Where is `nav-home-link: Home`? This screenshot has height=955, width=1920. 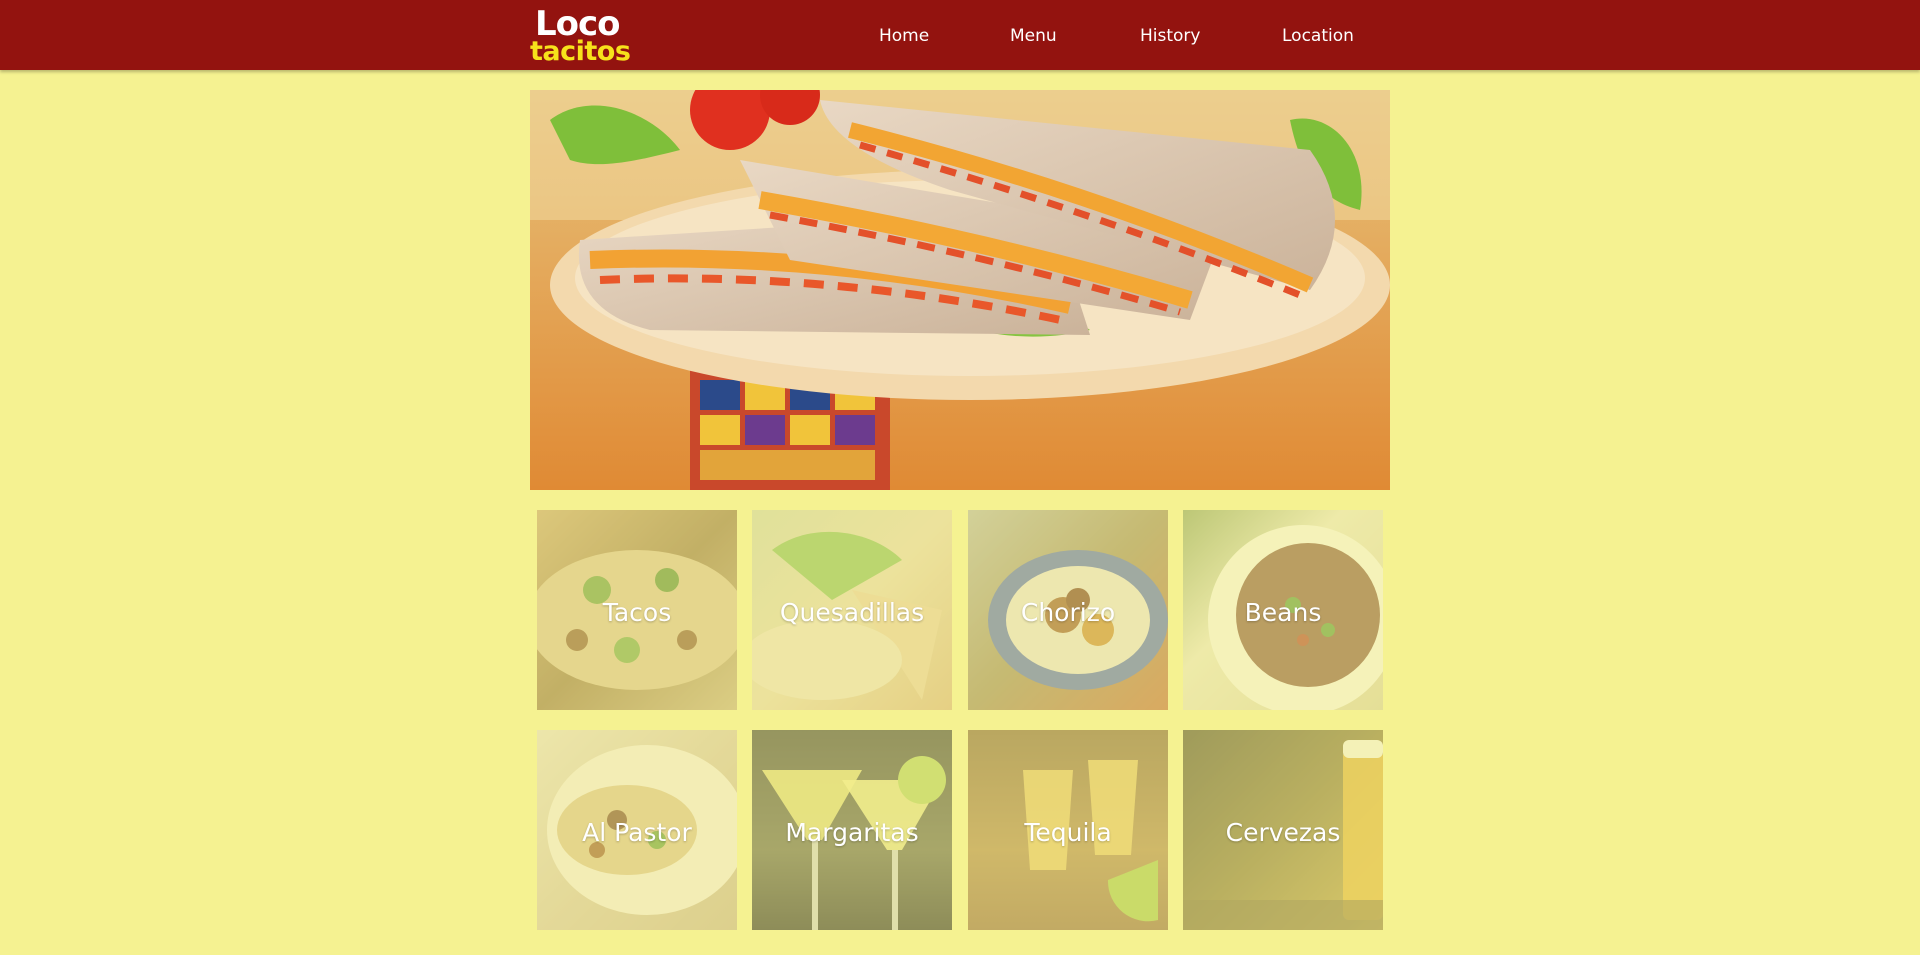
nav-home-link: Home is located at coordinates (904, 36).